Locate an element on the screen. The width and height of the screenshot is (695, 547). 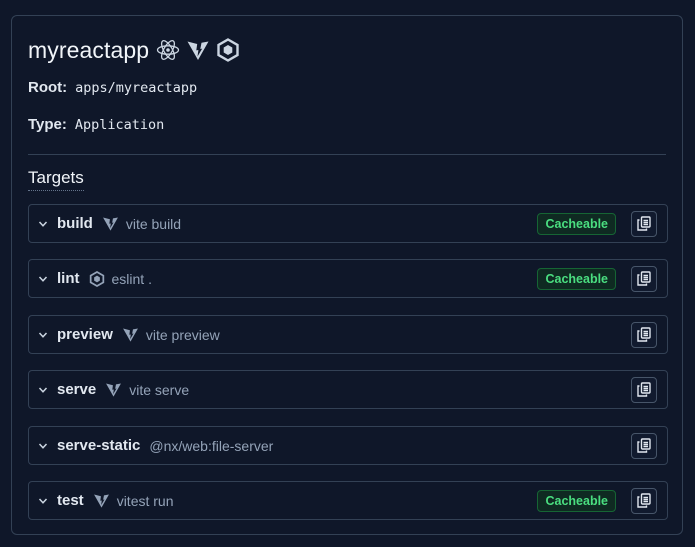
target-name: preview is located at coordinates (85, 334).